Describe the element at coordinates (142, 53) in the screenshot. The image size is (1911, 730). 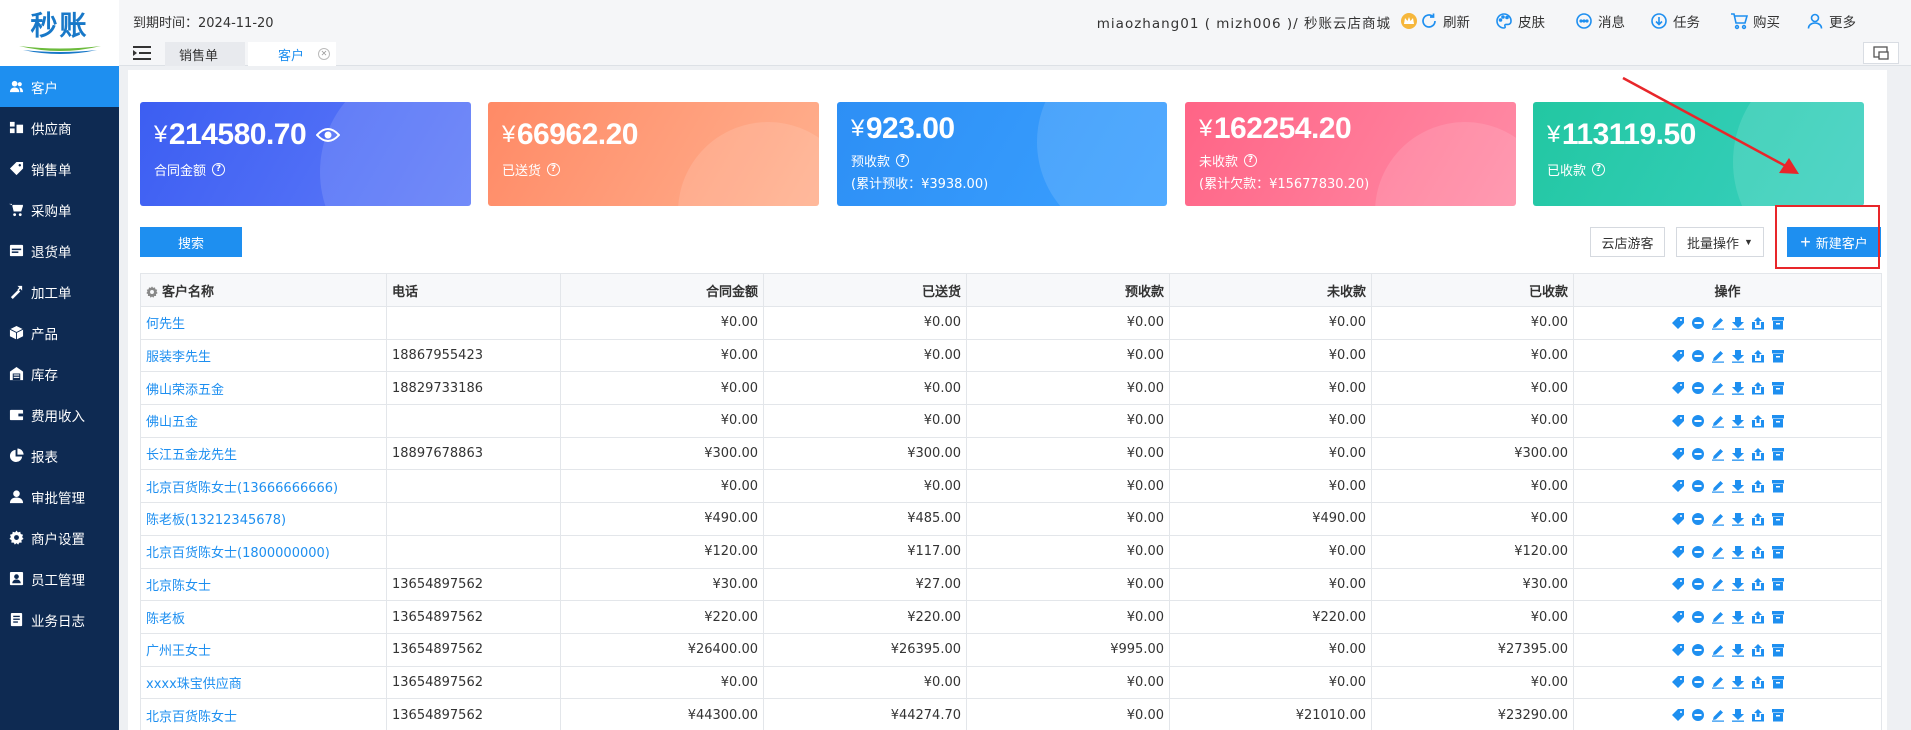
I see `menu-toggle-icon` at that location.